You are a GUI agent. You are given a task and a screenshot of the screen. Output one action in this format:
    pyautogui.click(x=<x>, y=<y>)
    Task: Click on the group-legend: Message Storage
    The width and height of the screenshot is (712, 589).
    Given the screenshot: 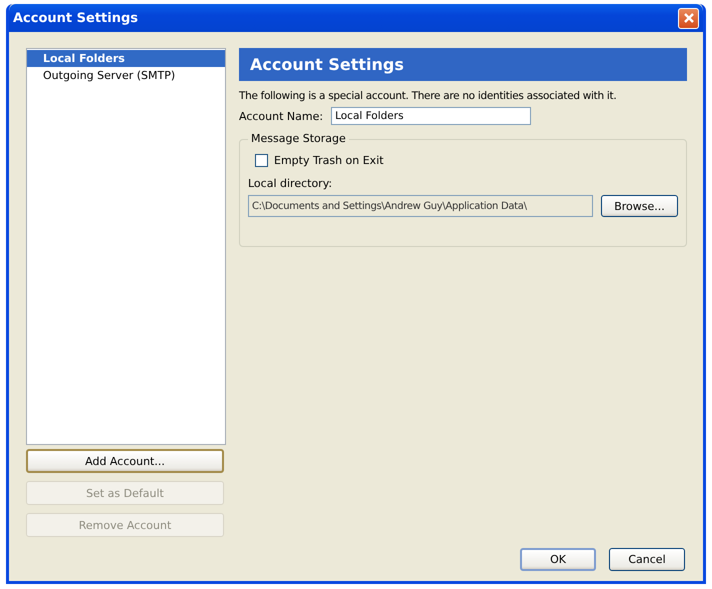 What is the action you would take?
    pyautogui.click(x=298, y=138)
    